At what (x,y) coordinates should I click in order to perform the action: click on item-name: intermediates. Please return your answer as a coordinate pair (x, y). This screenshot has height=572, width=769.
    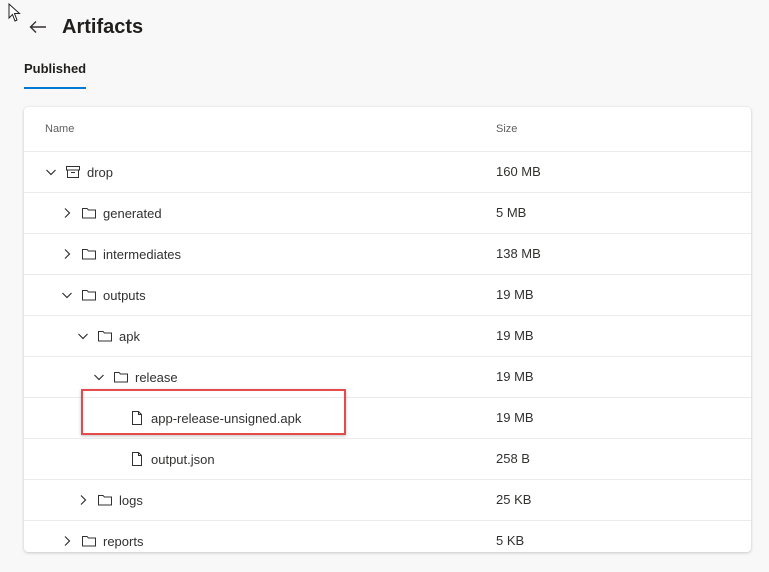
    Looking at the image, I should click on (142, 254).